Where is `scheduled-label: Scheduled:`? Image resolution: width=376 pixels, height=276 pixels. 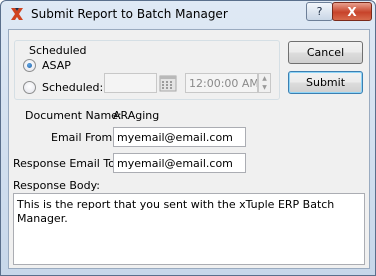
scheduled-label: Scheduled: is located at coordinates (73, 87).